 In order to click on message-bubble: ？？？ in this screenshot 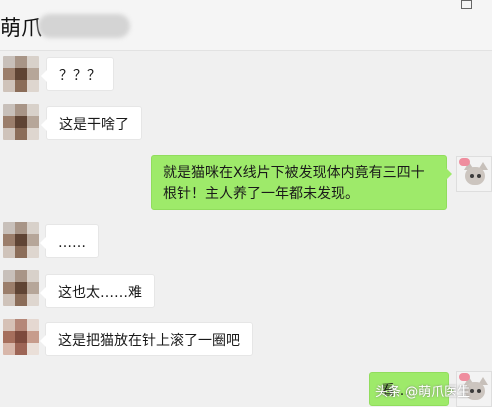, I will do `click(77, 74)`.